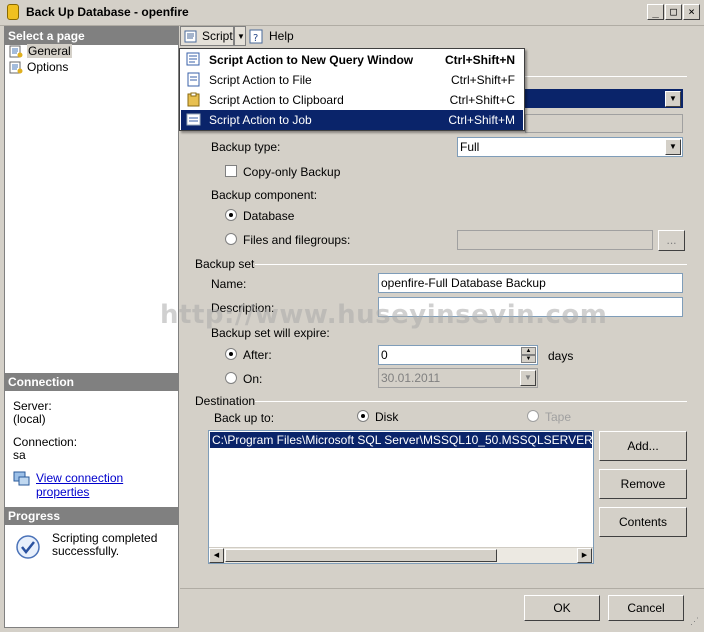 The height and width of the screenshot is (632, 704). I want to click on footer-divider, so click(442, 588).